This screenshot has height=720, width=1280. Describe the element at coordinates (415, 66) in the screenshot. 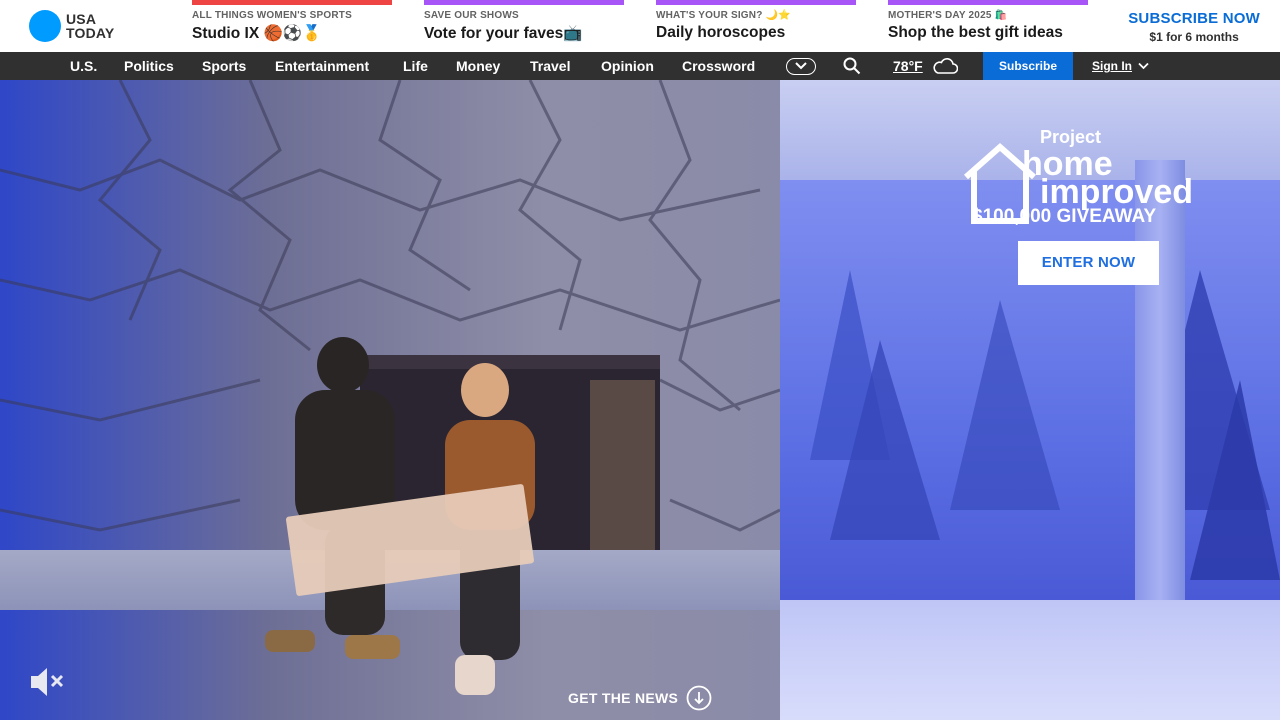

I see `nav-item-life: Life` at that location.